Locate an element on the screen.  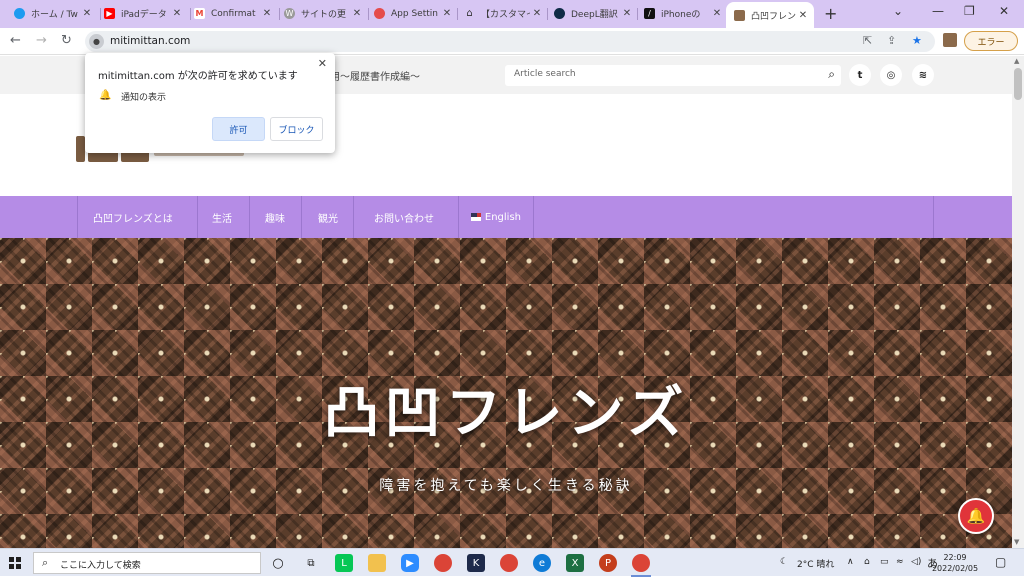
forward-button: → is located at coordinates (41, 40).